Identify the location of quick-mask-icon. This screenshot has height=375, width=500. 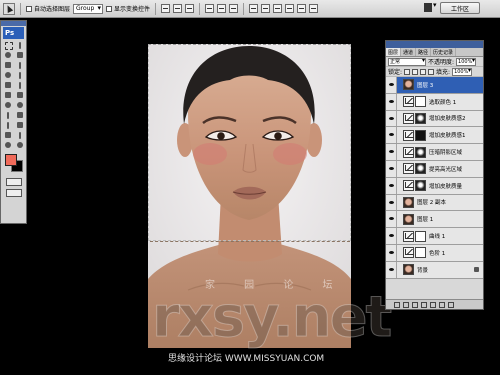
(13, 182).